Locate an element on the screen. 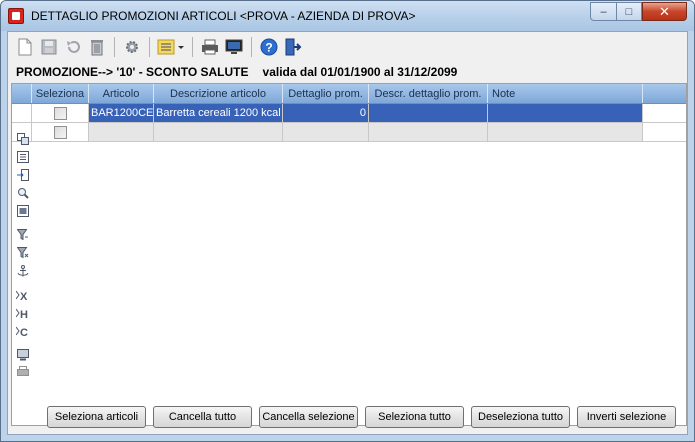 Image resolution: width=695 pixels, height=442 pixels. zoom-icon is located at coordinates (23, 193).